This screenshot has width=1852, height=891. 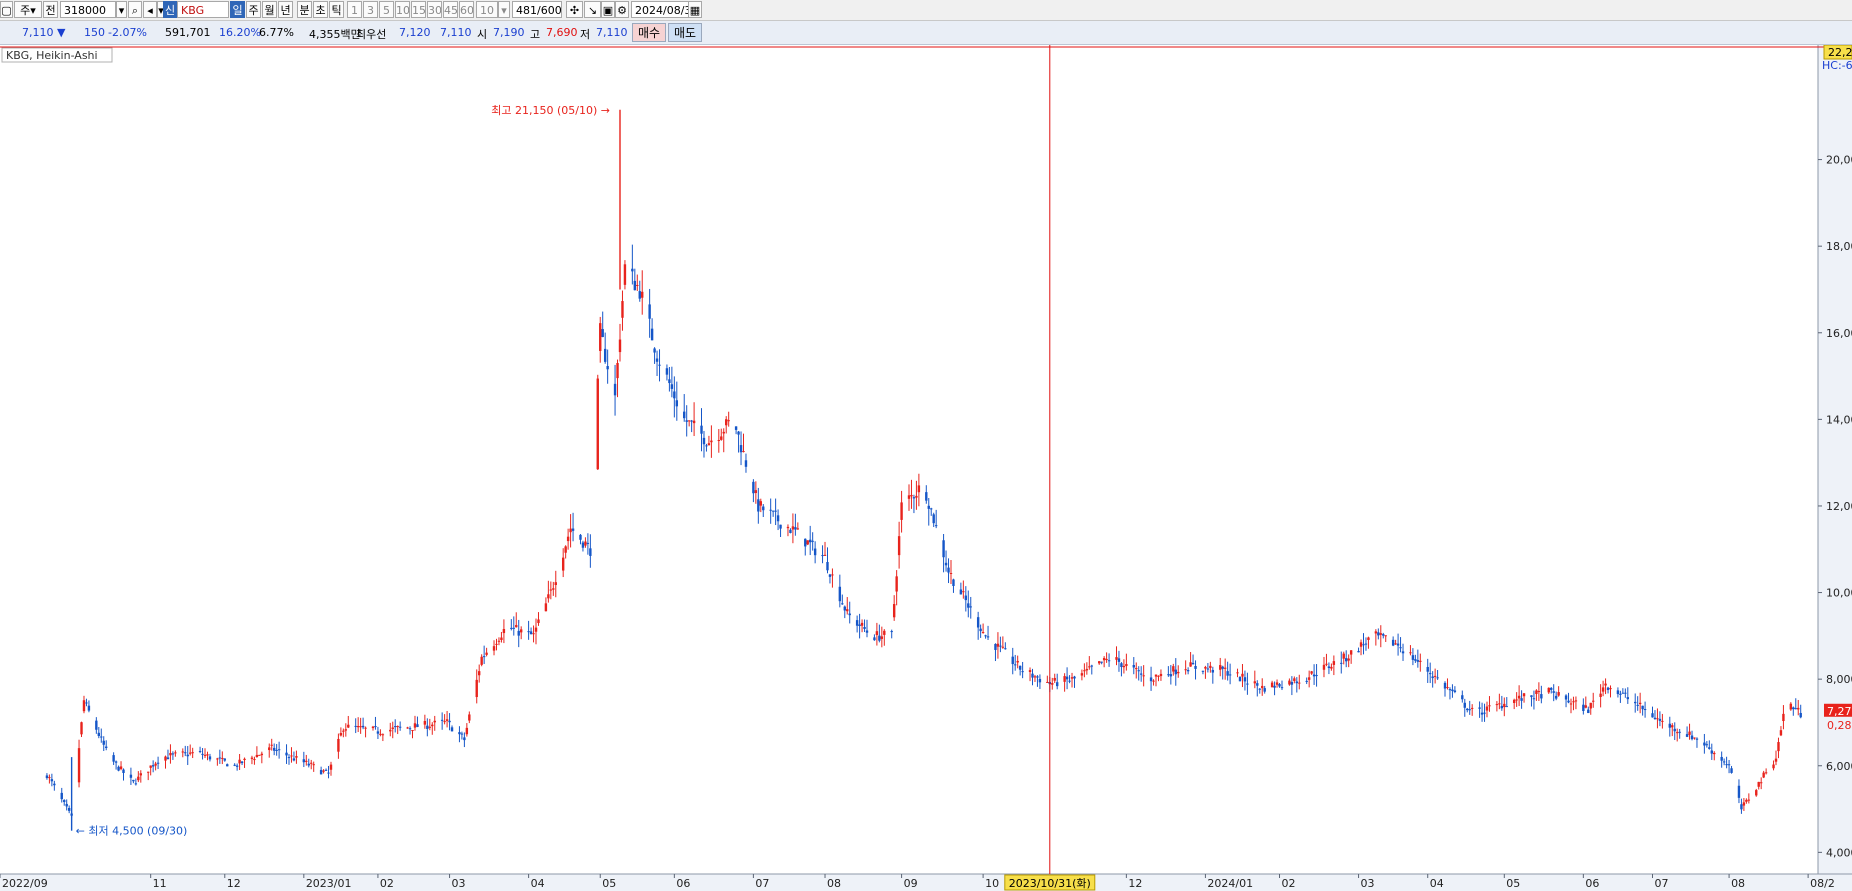 I want to click on code-dropdown-icon: ▾, so click(x=121, y=9).